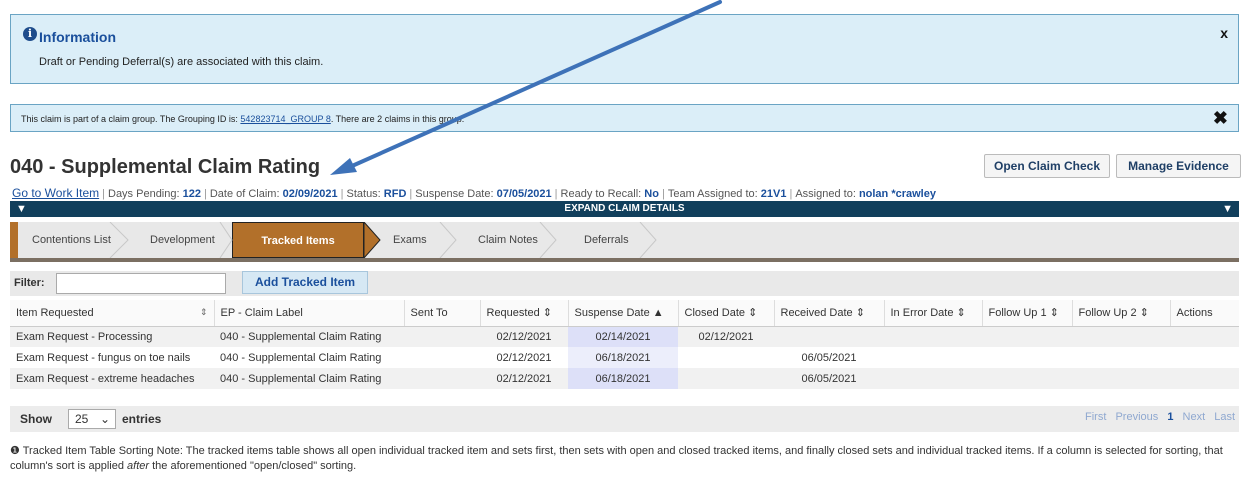 Image resolution: width=1249 pixels, height=501 pixels. I want to click on chevron-down-icon: ⌄, so click(104, 419).